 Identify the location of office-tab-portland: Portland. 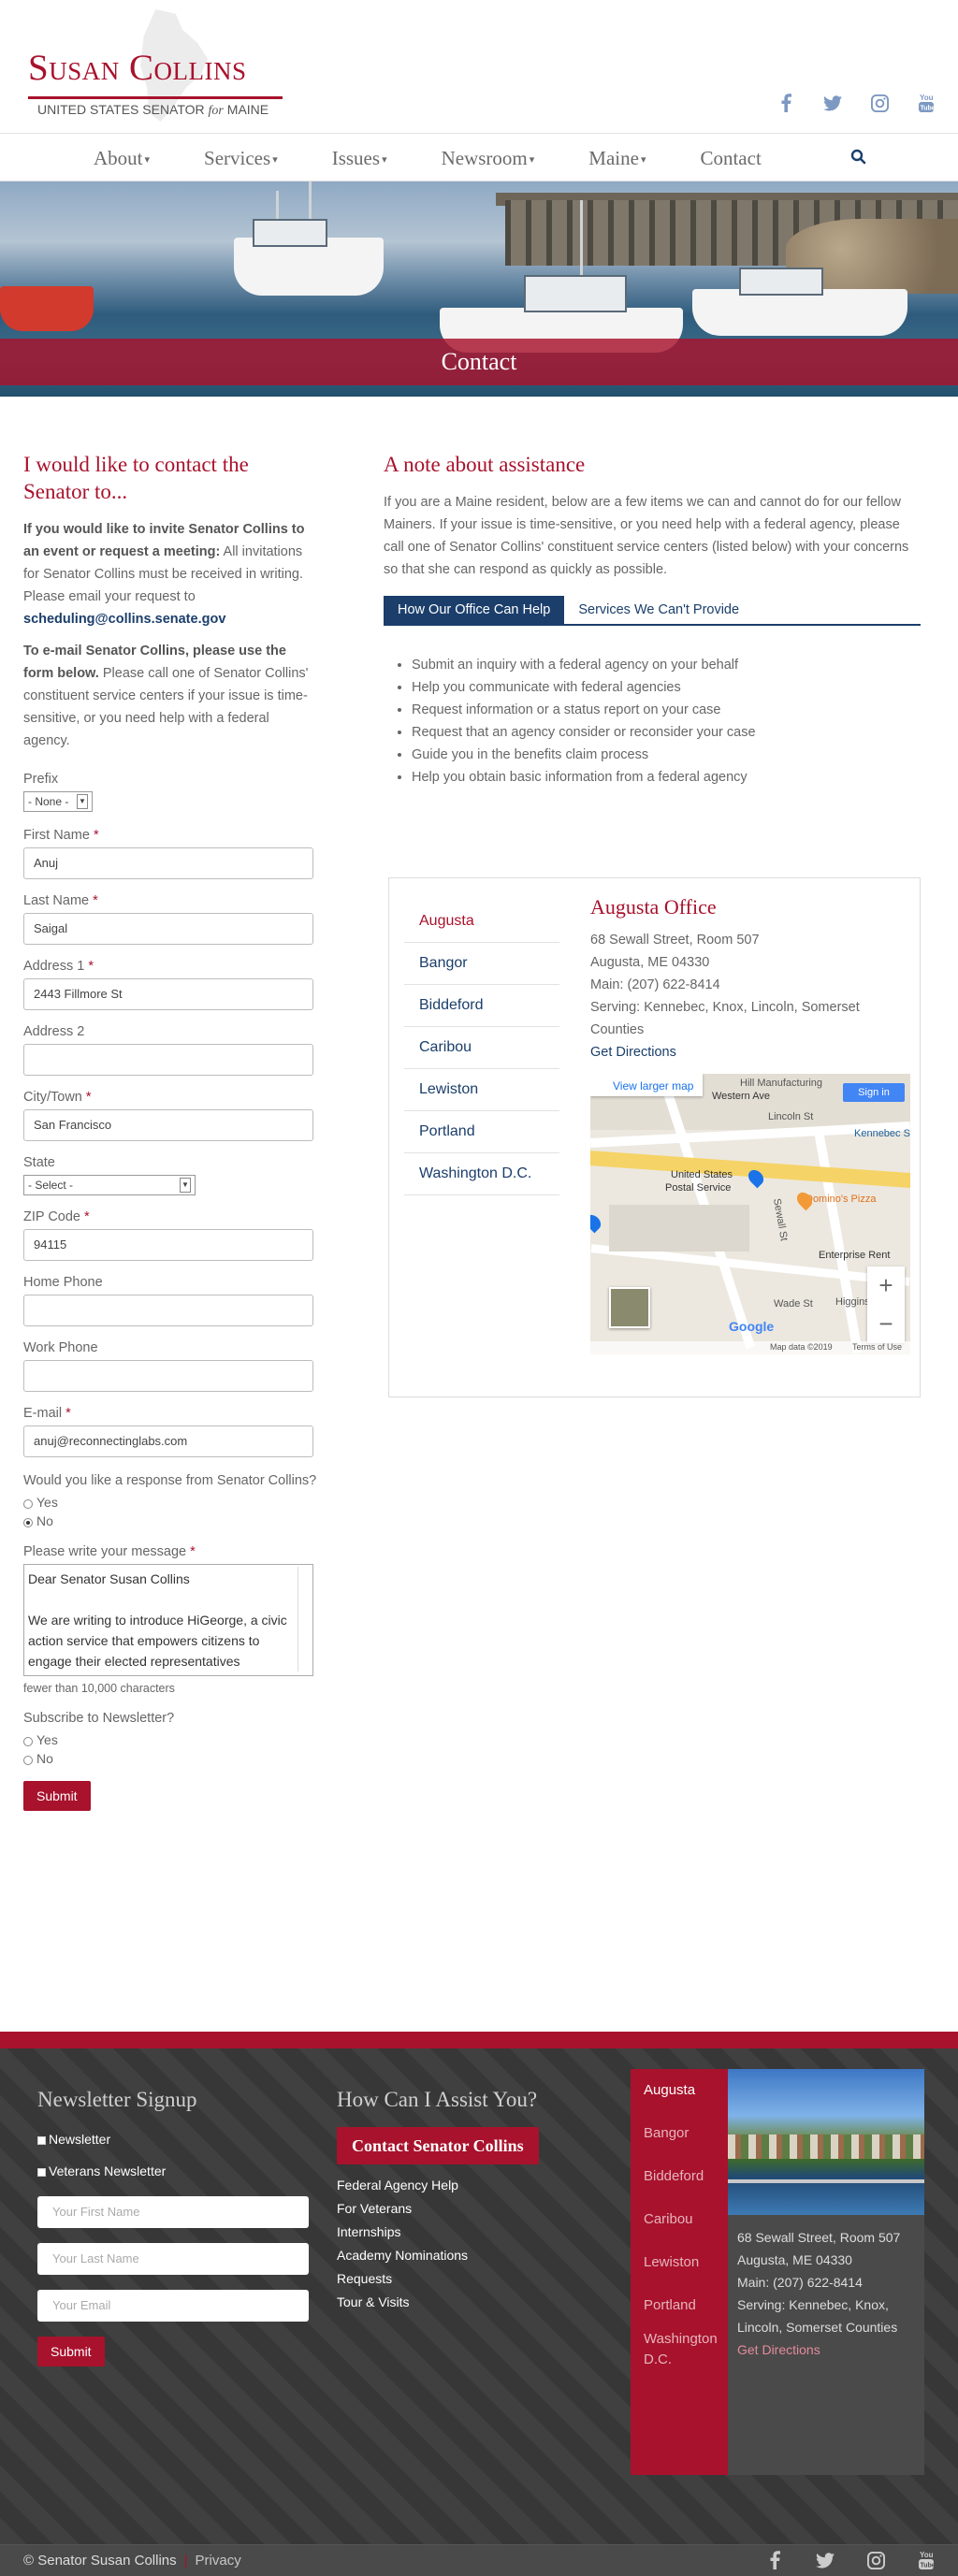
(481, 1132).